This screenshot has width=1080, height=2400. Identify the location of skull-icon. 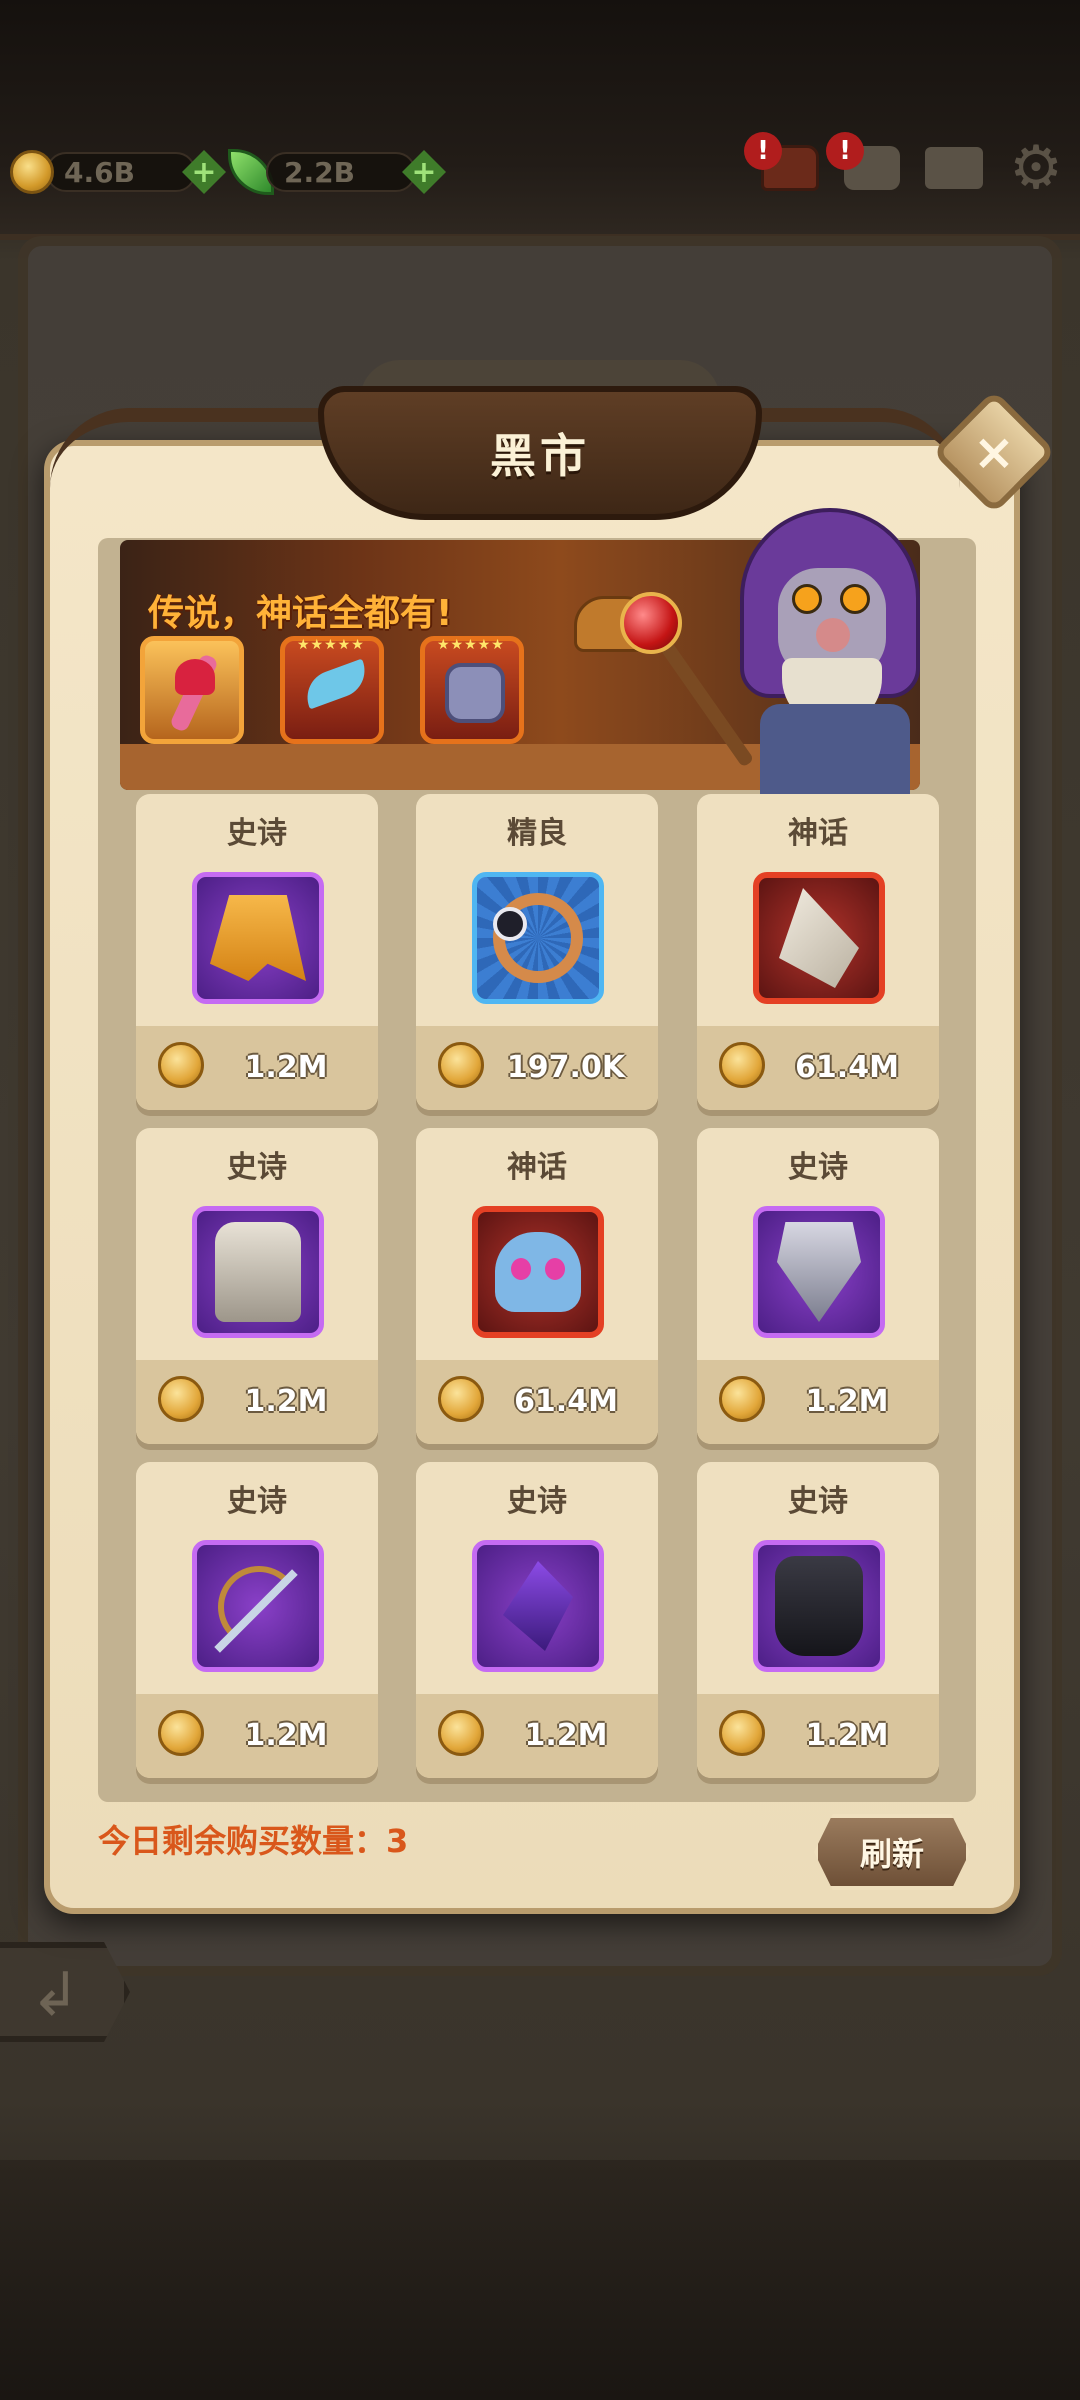
(538, 1272).